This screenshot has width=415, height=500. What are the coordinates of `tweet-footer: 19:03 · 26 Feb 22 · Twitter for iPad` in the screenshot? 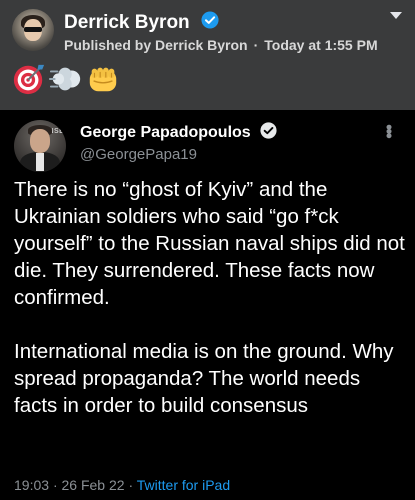 It's located at (122, 485).